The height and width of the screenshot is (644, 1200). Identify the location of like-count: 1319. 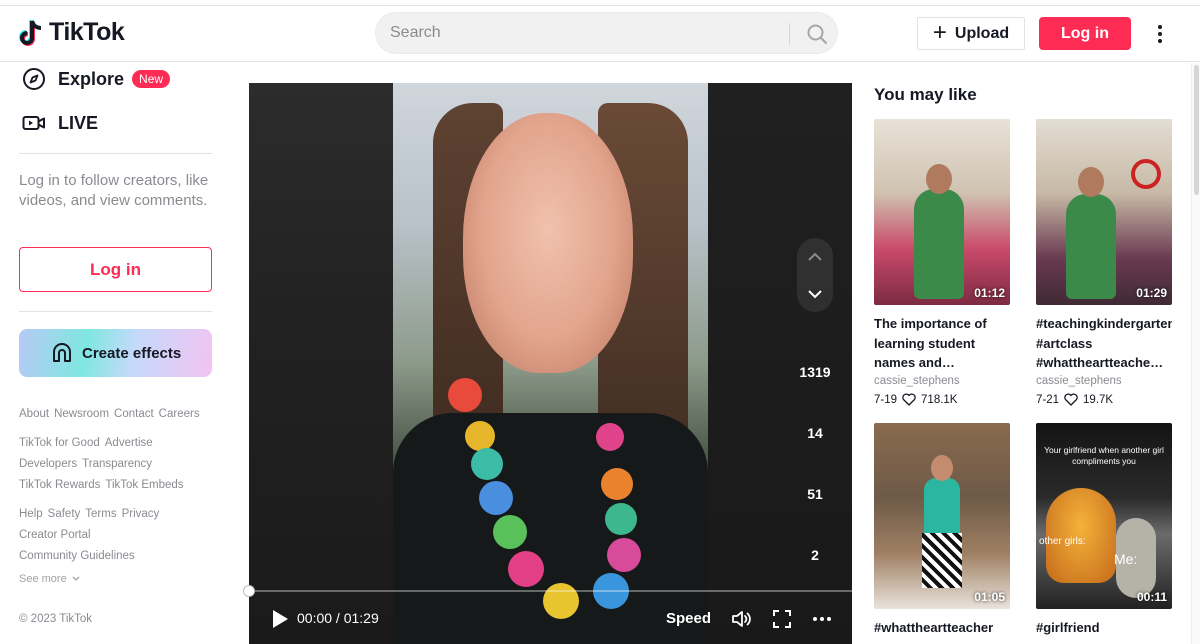
(815, 372).